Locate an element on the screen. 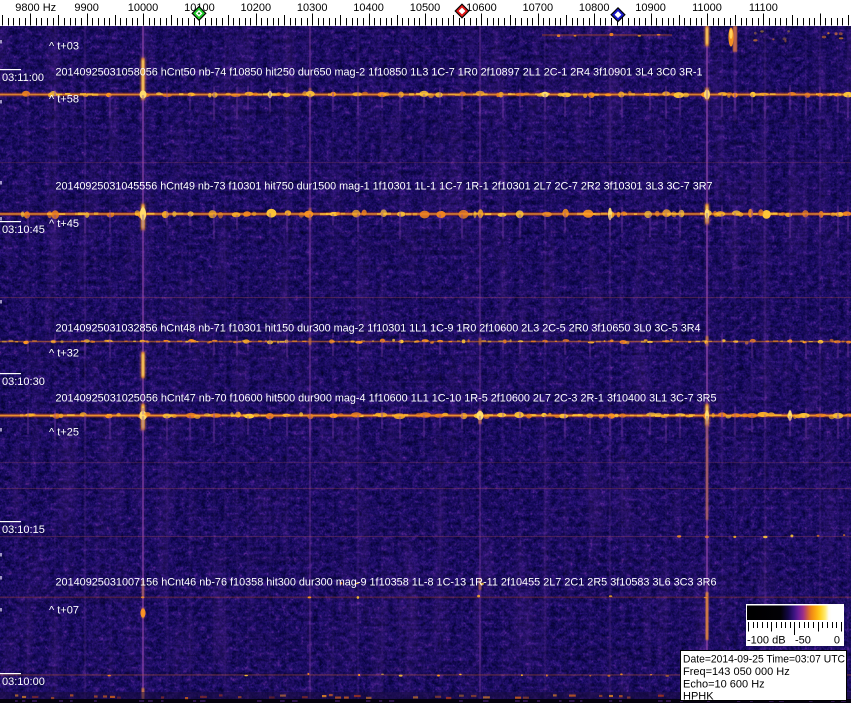 The height and width of the screenshot is (703, 851). svg-text: 11100 is located at coordinates (763, 8).